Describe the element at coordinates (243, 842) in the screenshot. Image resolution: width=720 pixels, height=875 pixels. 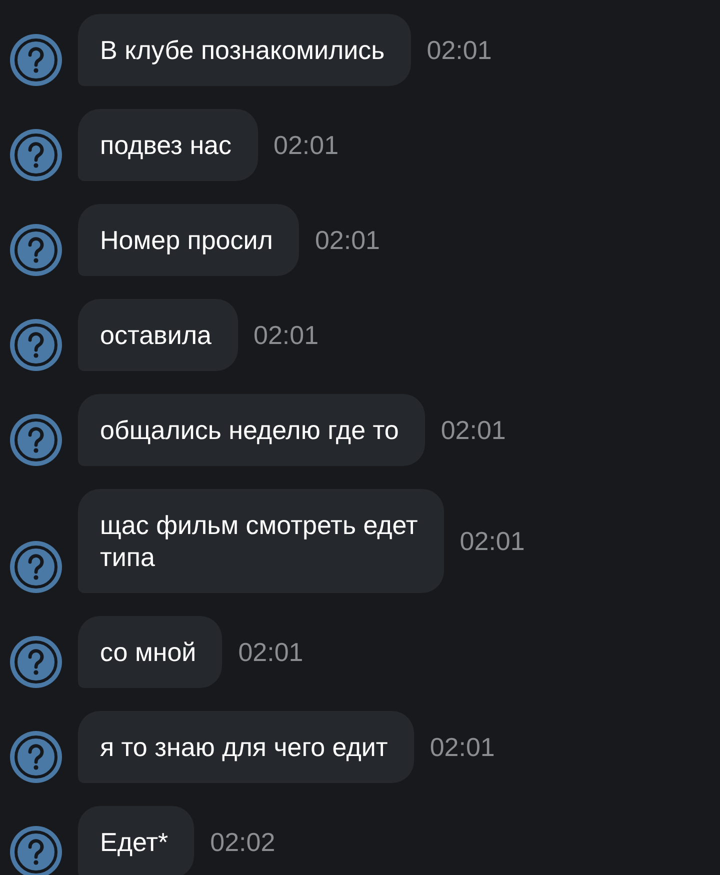
I see `message-time: 02:02` at that location.